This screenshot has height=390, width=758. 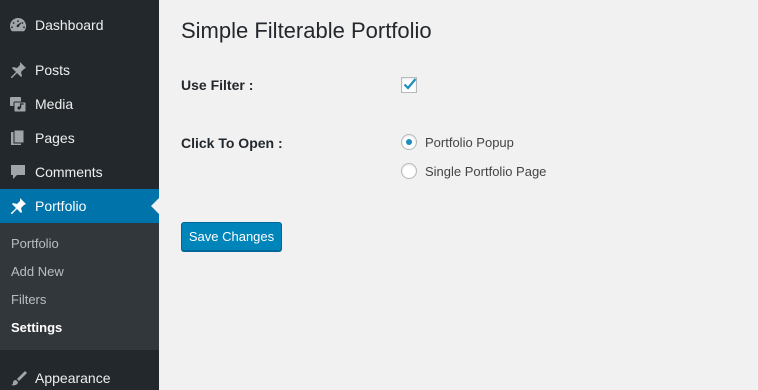 What do you see at coordinates (69, 25) in the screenshot?
I see `sidebar-item-label: Dashboard` at bounding box center [69, 25].